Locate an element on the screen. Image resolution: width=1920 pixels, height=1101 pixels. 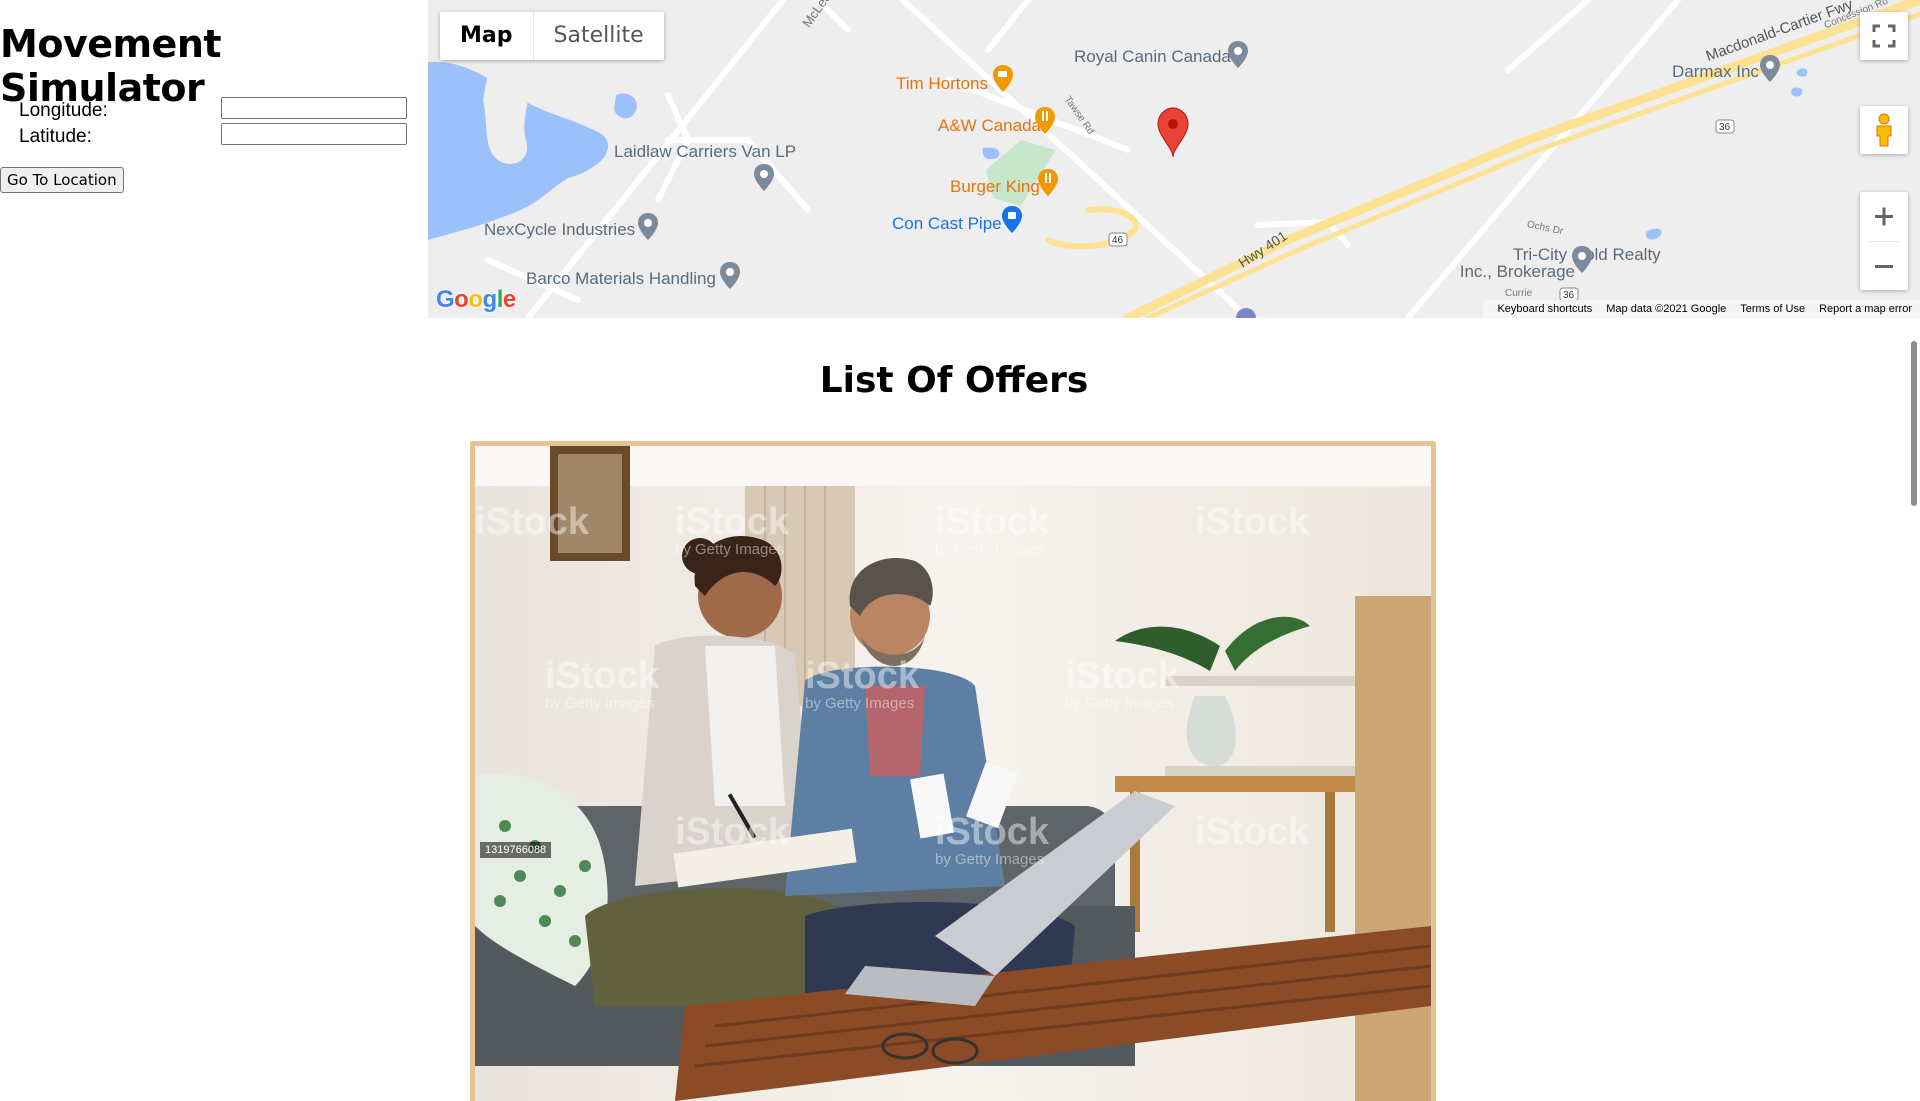
map-label-burger-king: Burger King is located at coordinates (995, 186).